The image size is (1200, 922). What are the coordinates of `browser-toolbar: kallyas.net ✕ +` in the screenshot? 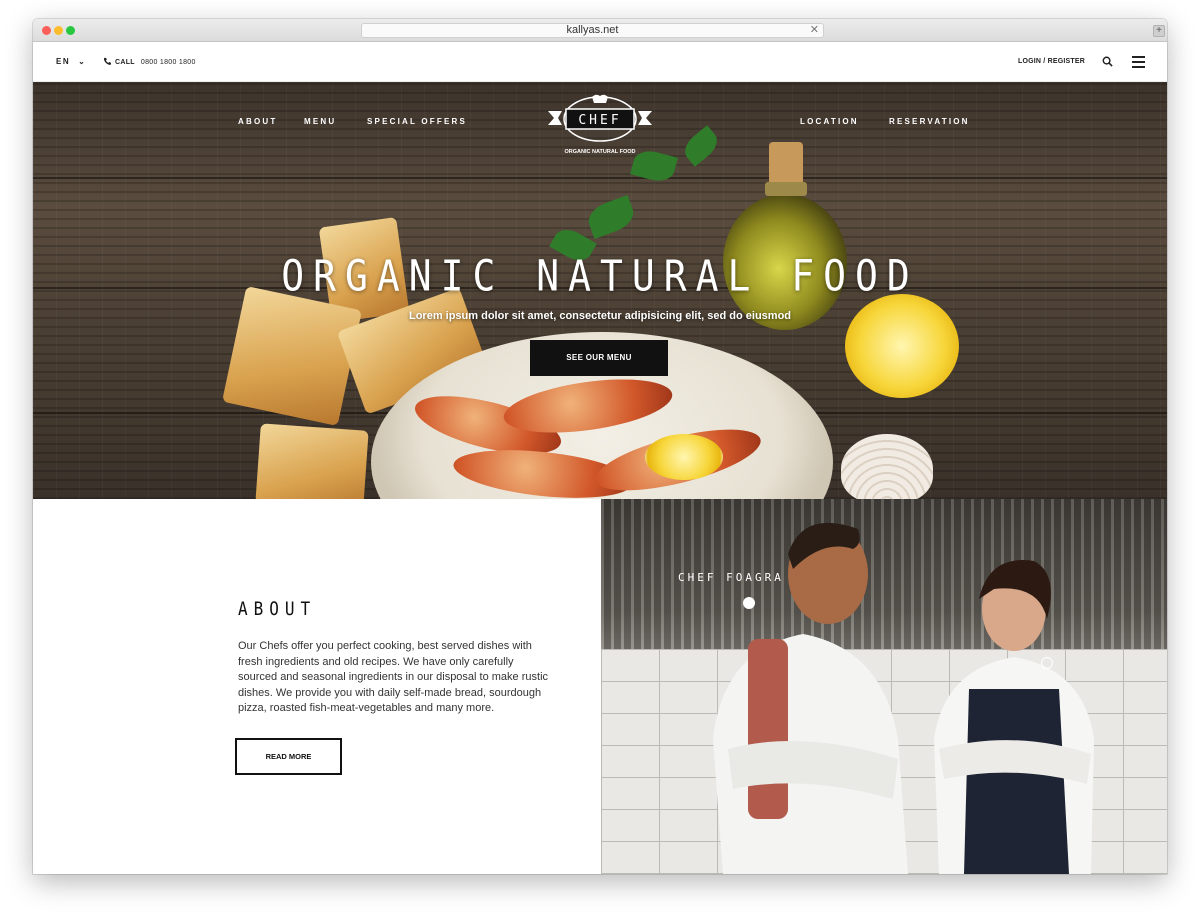 It's located at (600, 30).